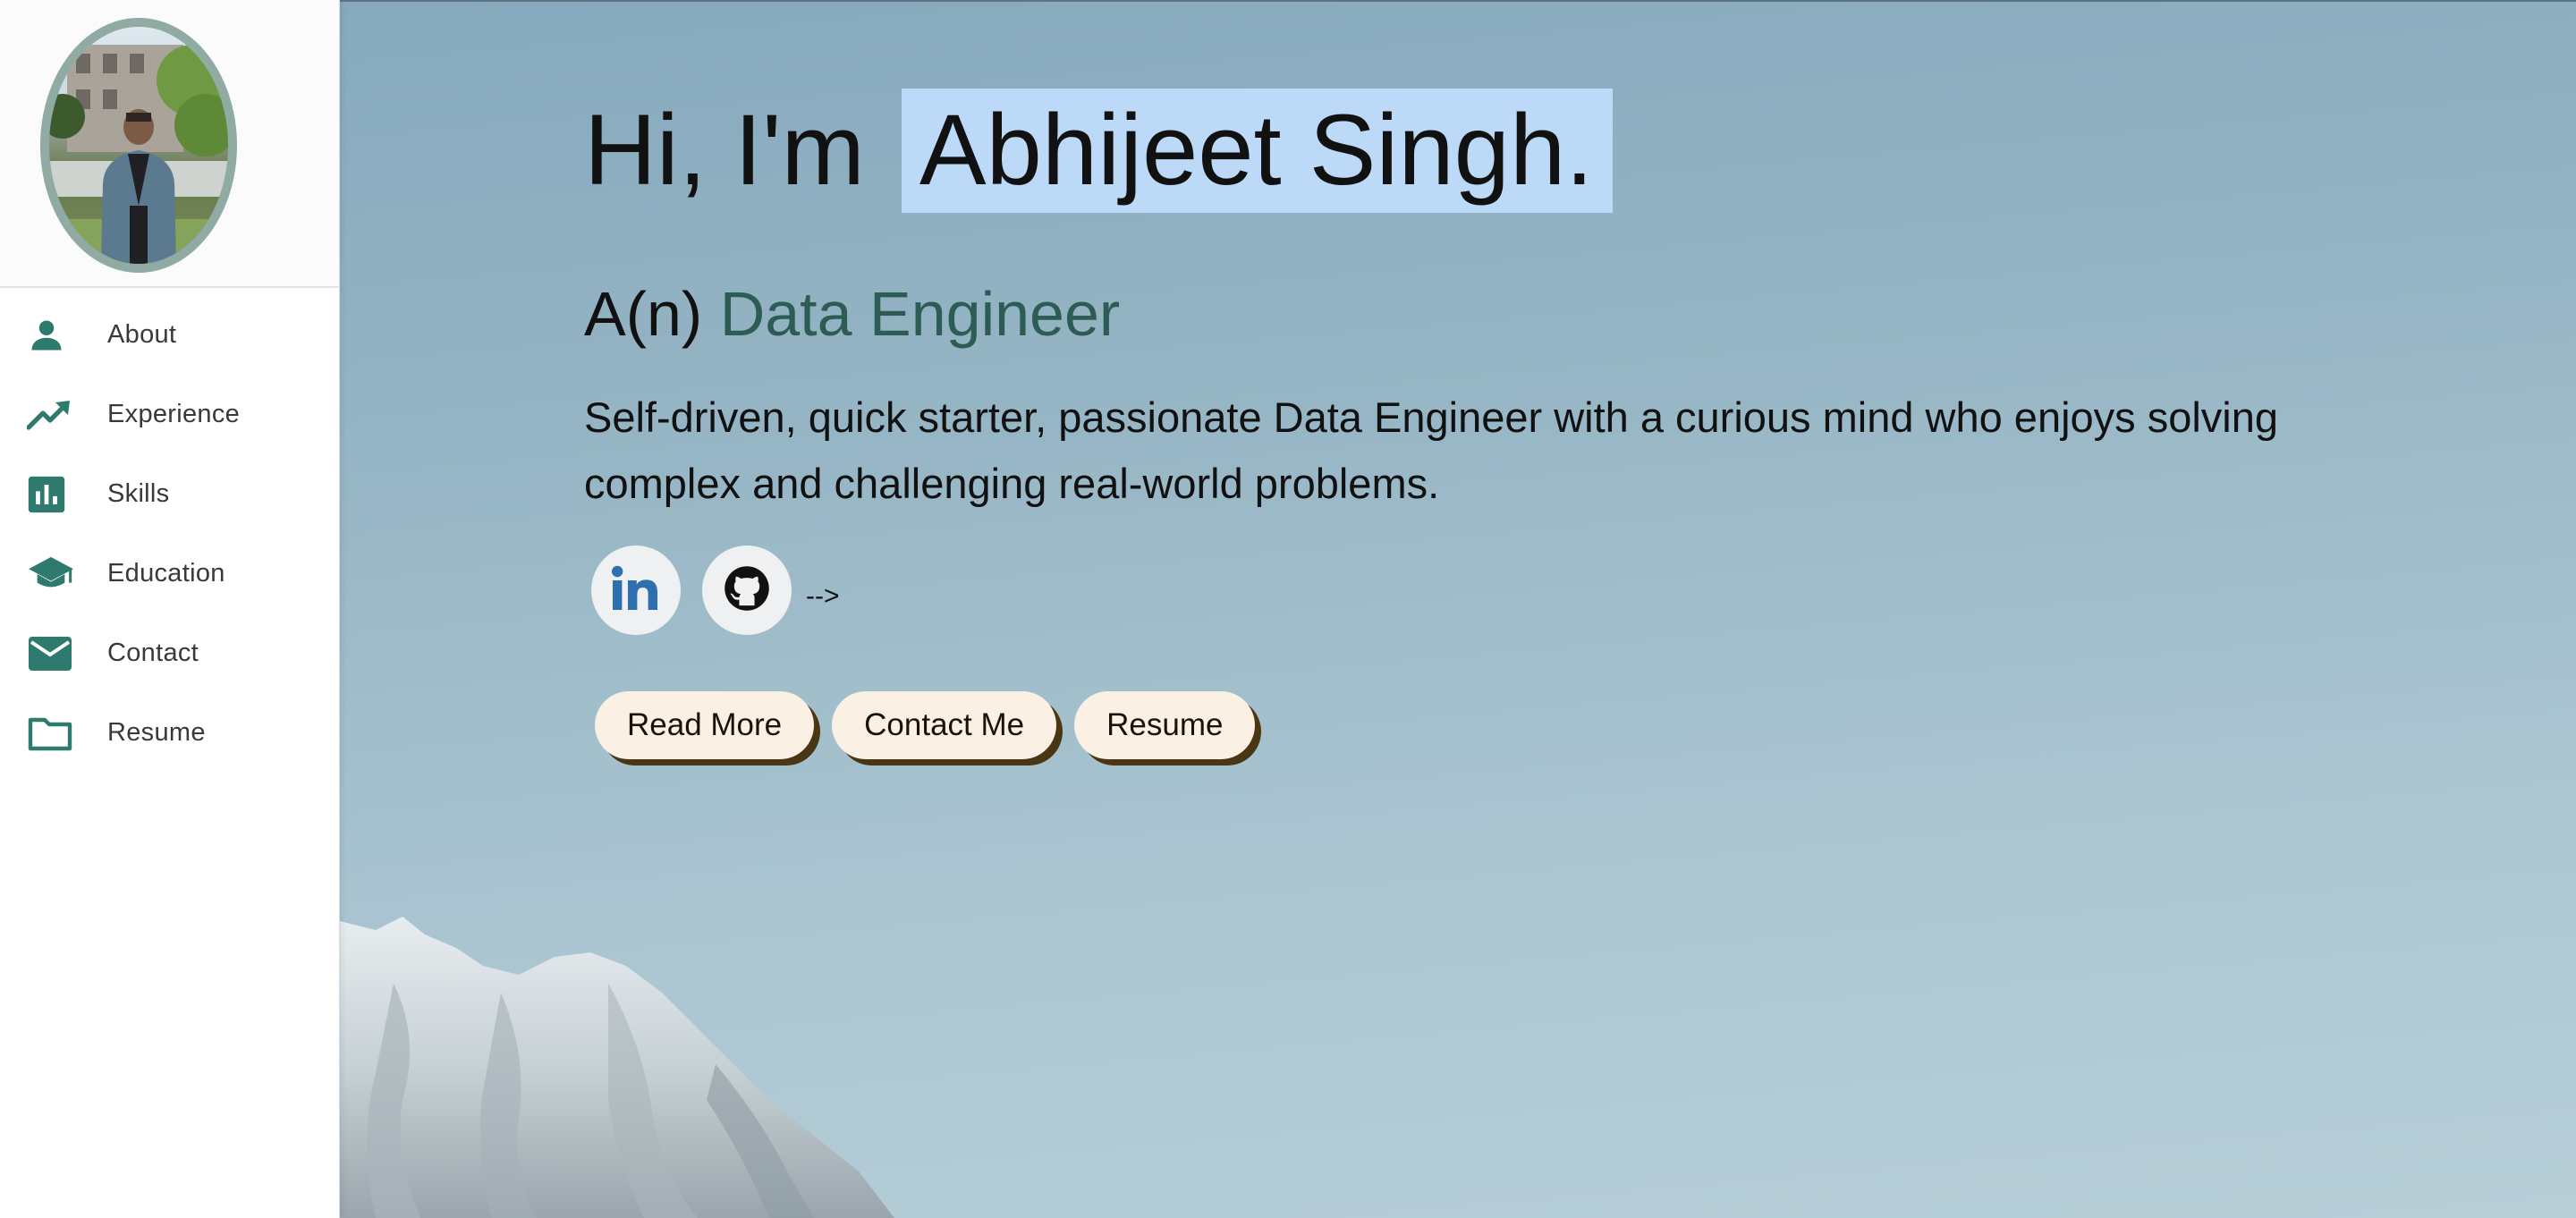 Image resolution: width=2576 pixels, height=1218 pixels. Describe the element at coordinates (53, 494) in the screenshot. I see `bar-chart-icon` at that location.